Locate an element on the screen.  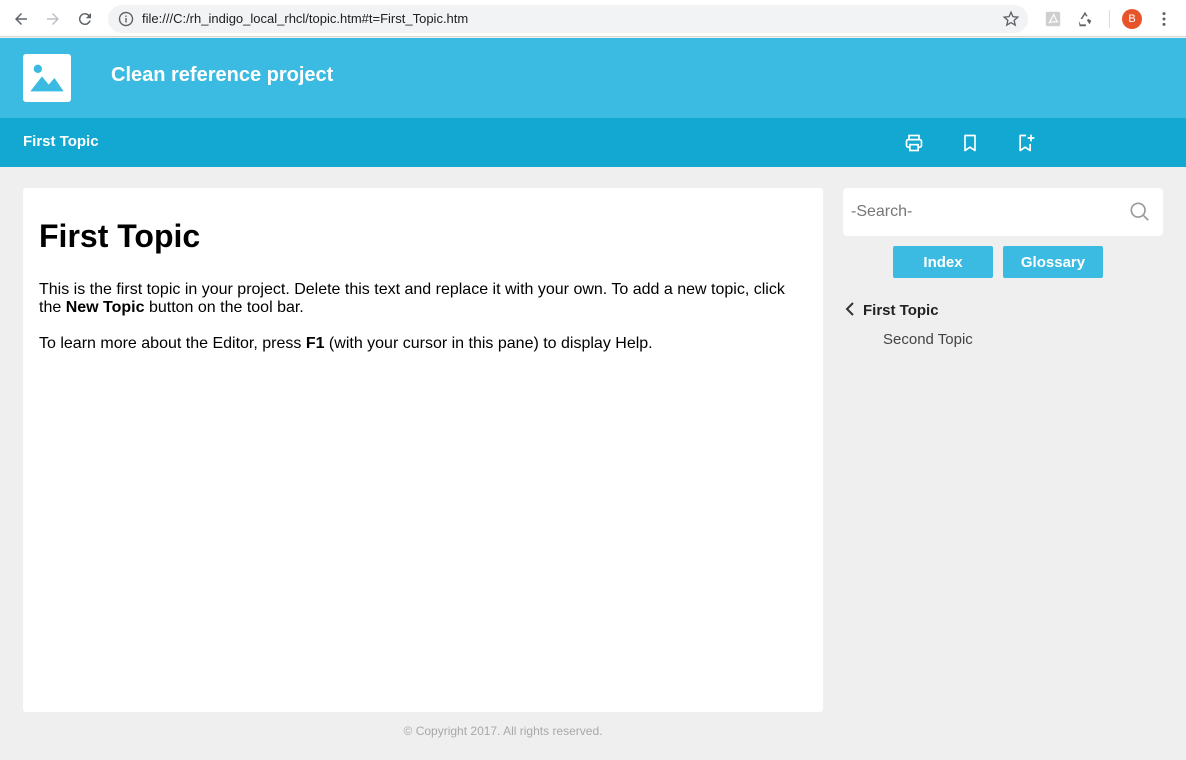
site-header: Clean reference project is located at coordinates (593, 78).